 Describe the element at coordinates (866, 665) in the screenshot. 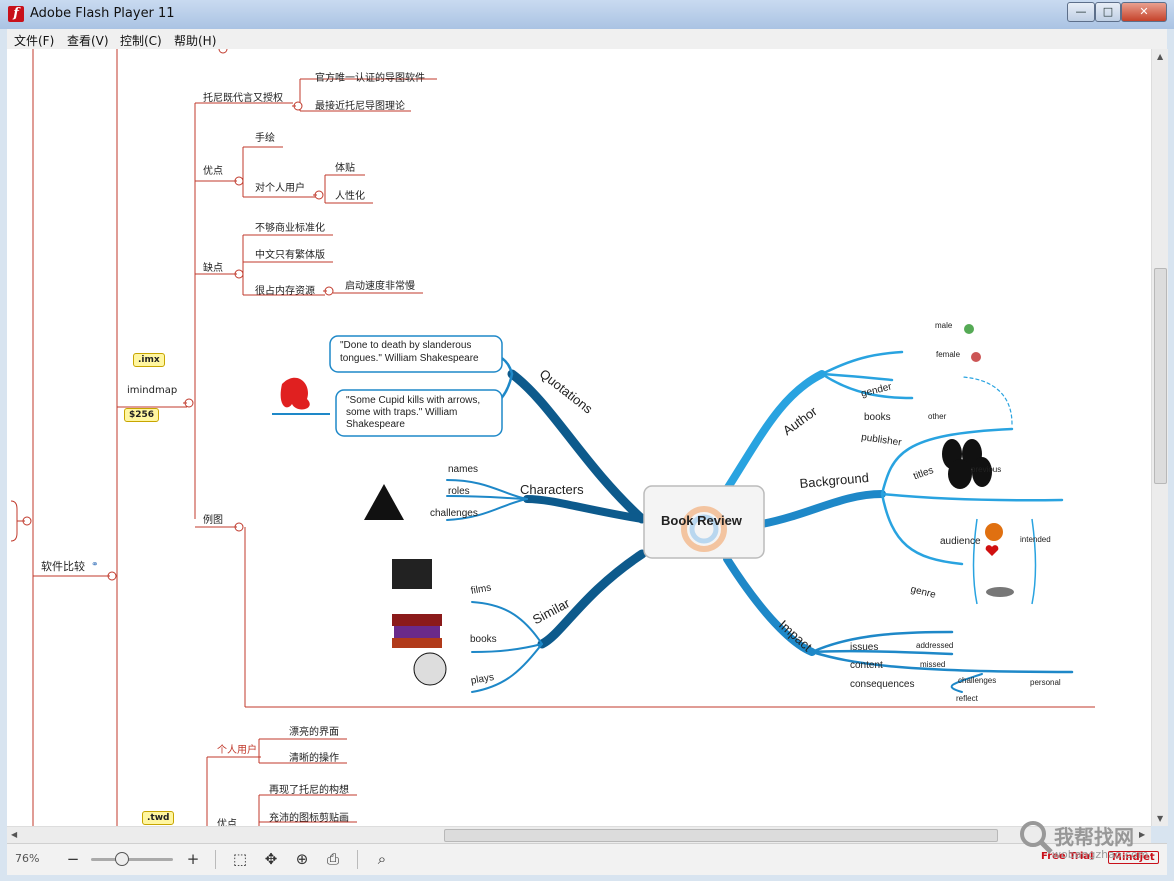

I see `impact-item: content` at that location.